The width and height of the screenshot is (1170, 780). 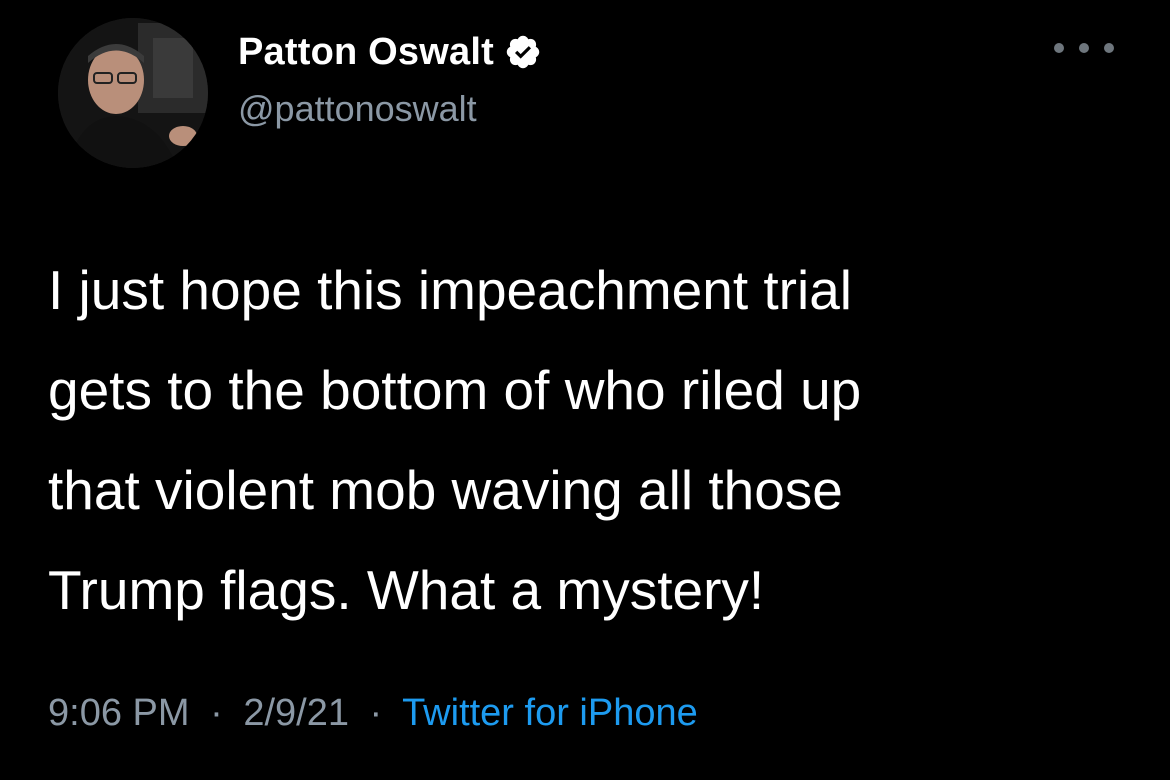 I want to click on tweet-source-link: Twitter for iPhone, so click(x=550, y=713).